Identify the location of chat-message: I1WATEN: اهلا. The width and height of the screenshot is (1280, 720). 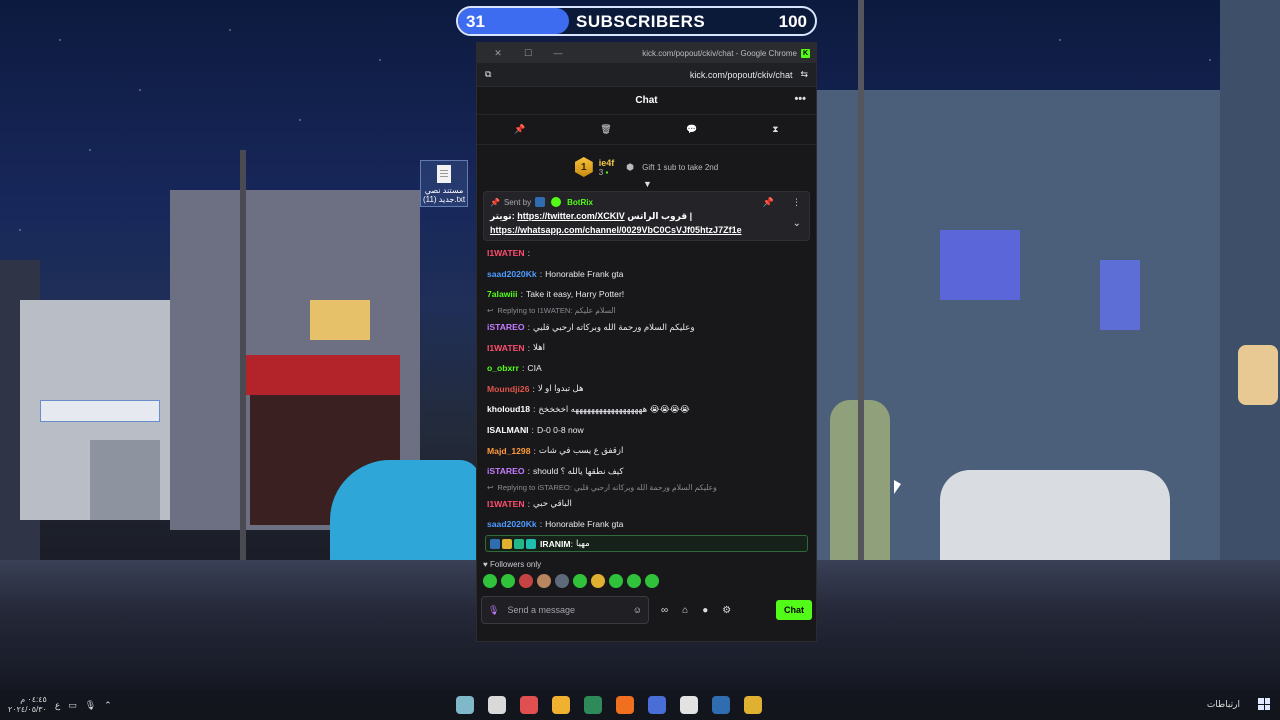
(646, 347).